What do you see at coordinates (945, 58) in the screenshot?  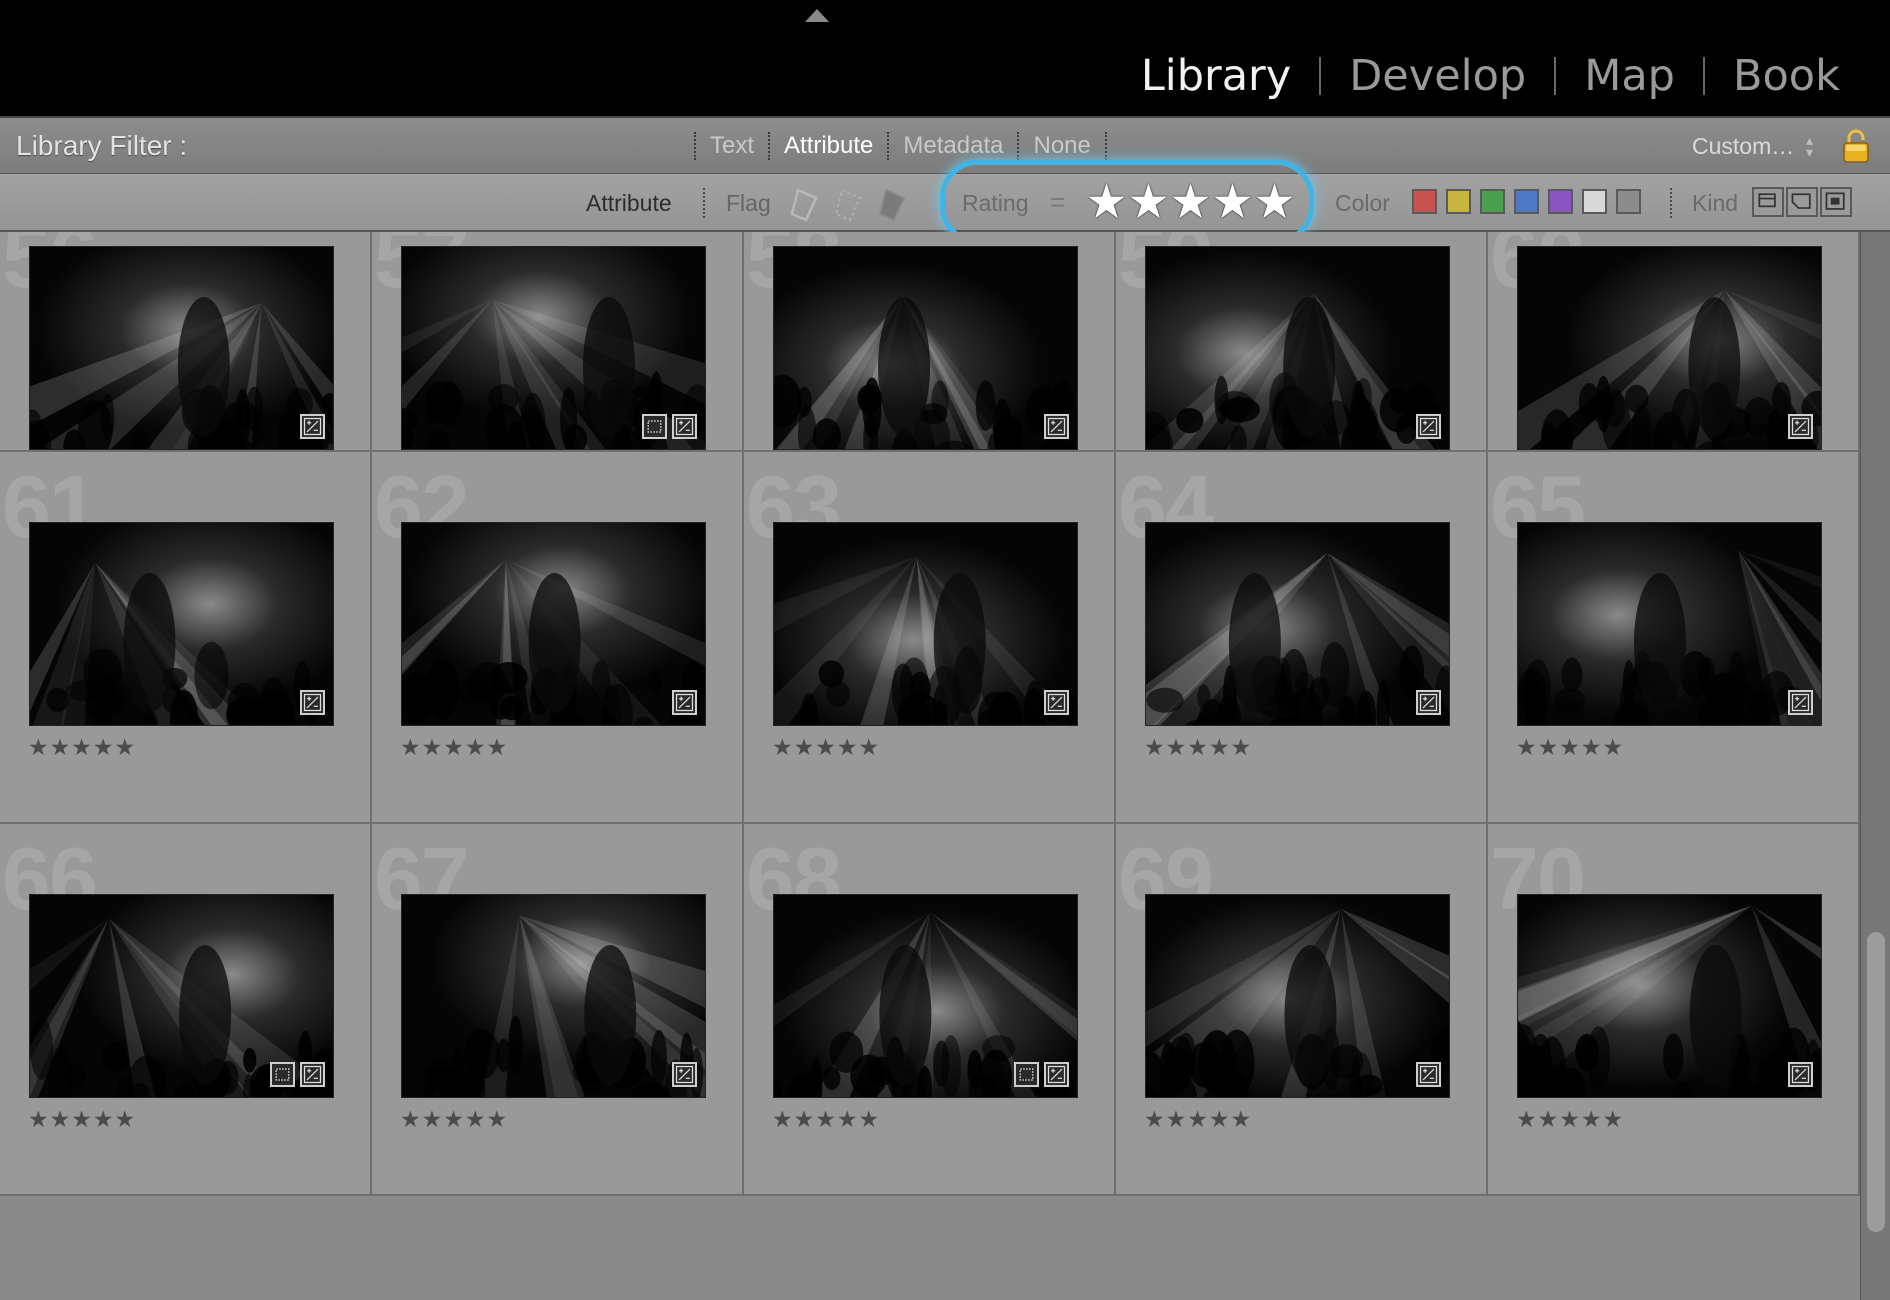 I see `module-picker-bar: Library Develop Map Book` at bounding box center [945, 58].